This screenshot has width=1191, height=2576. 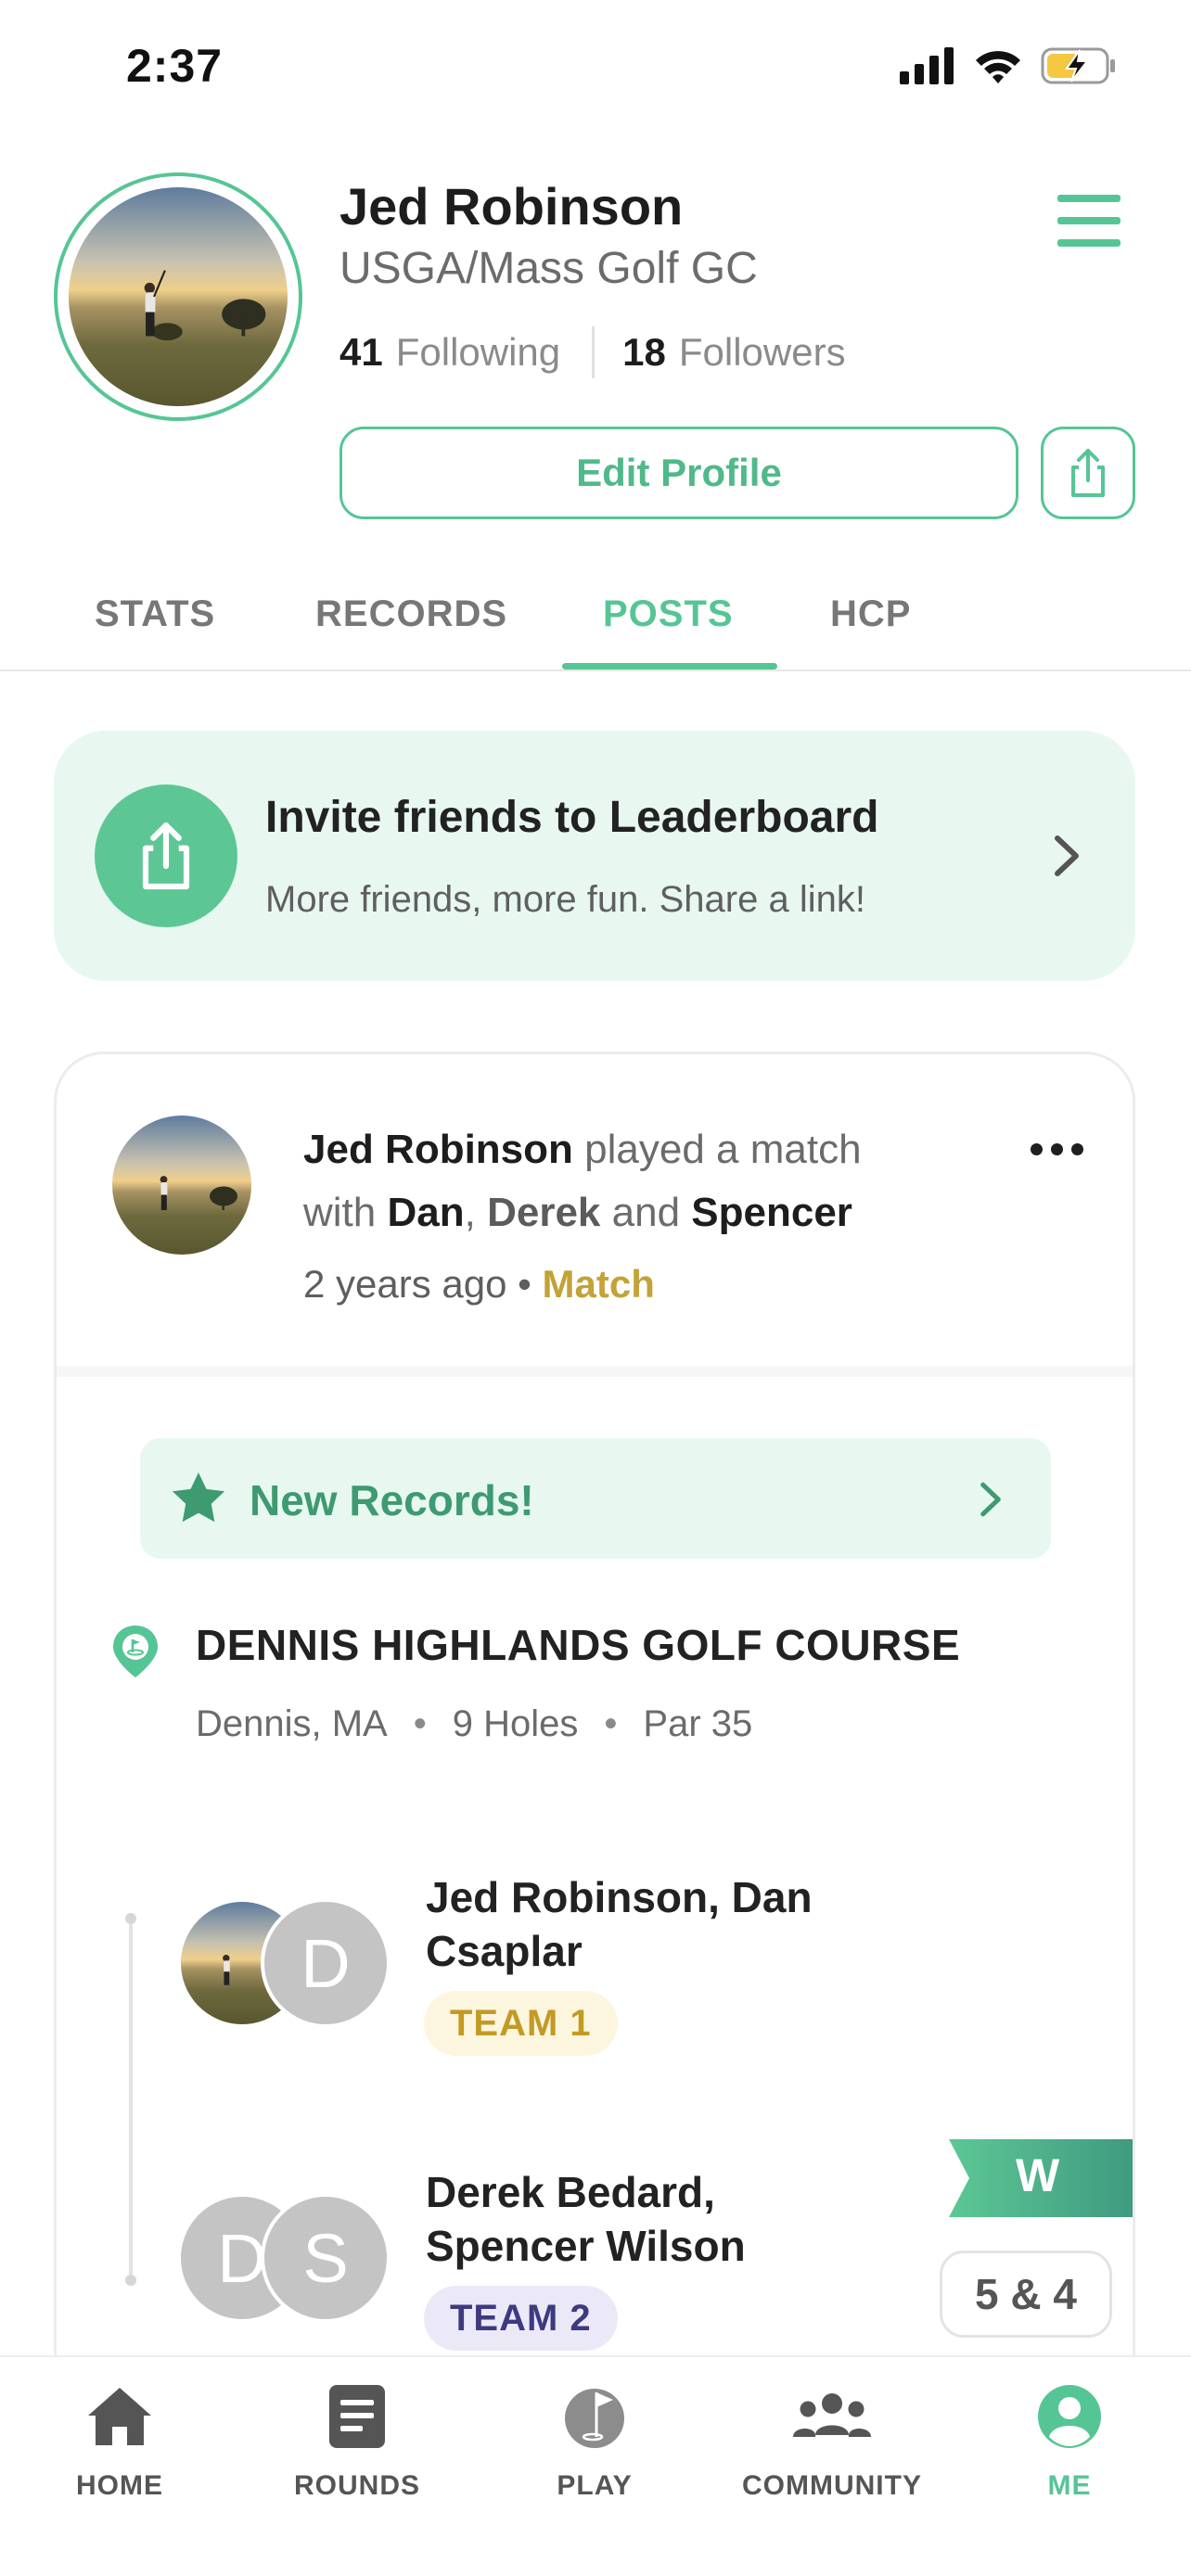 I want to click on invite-share-icon, so click(x=166, y=856).